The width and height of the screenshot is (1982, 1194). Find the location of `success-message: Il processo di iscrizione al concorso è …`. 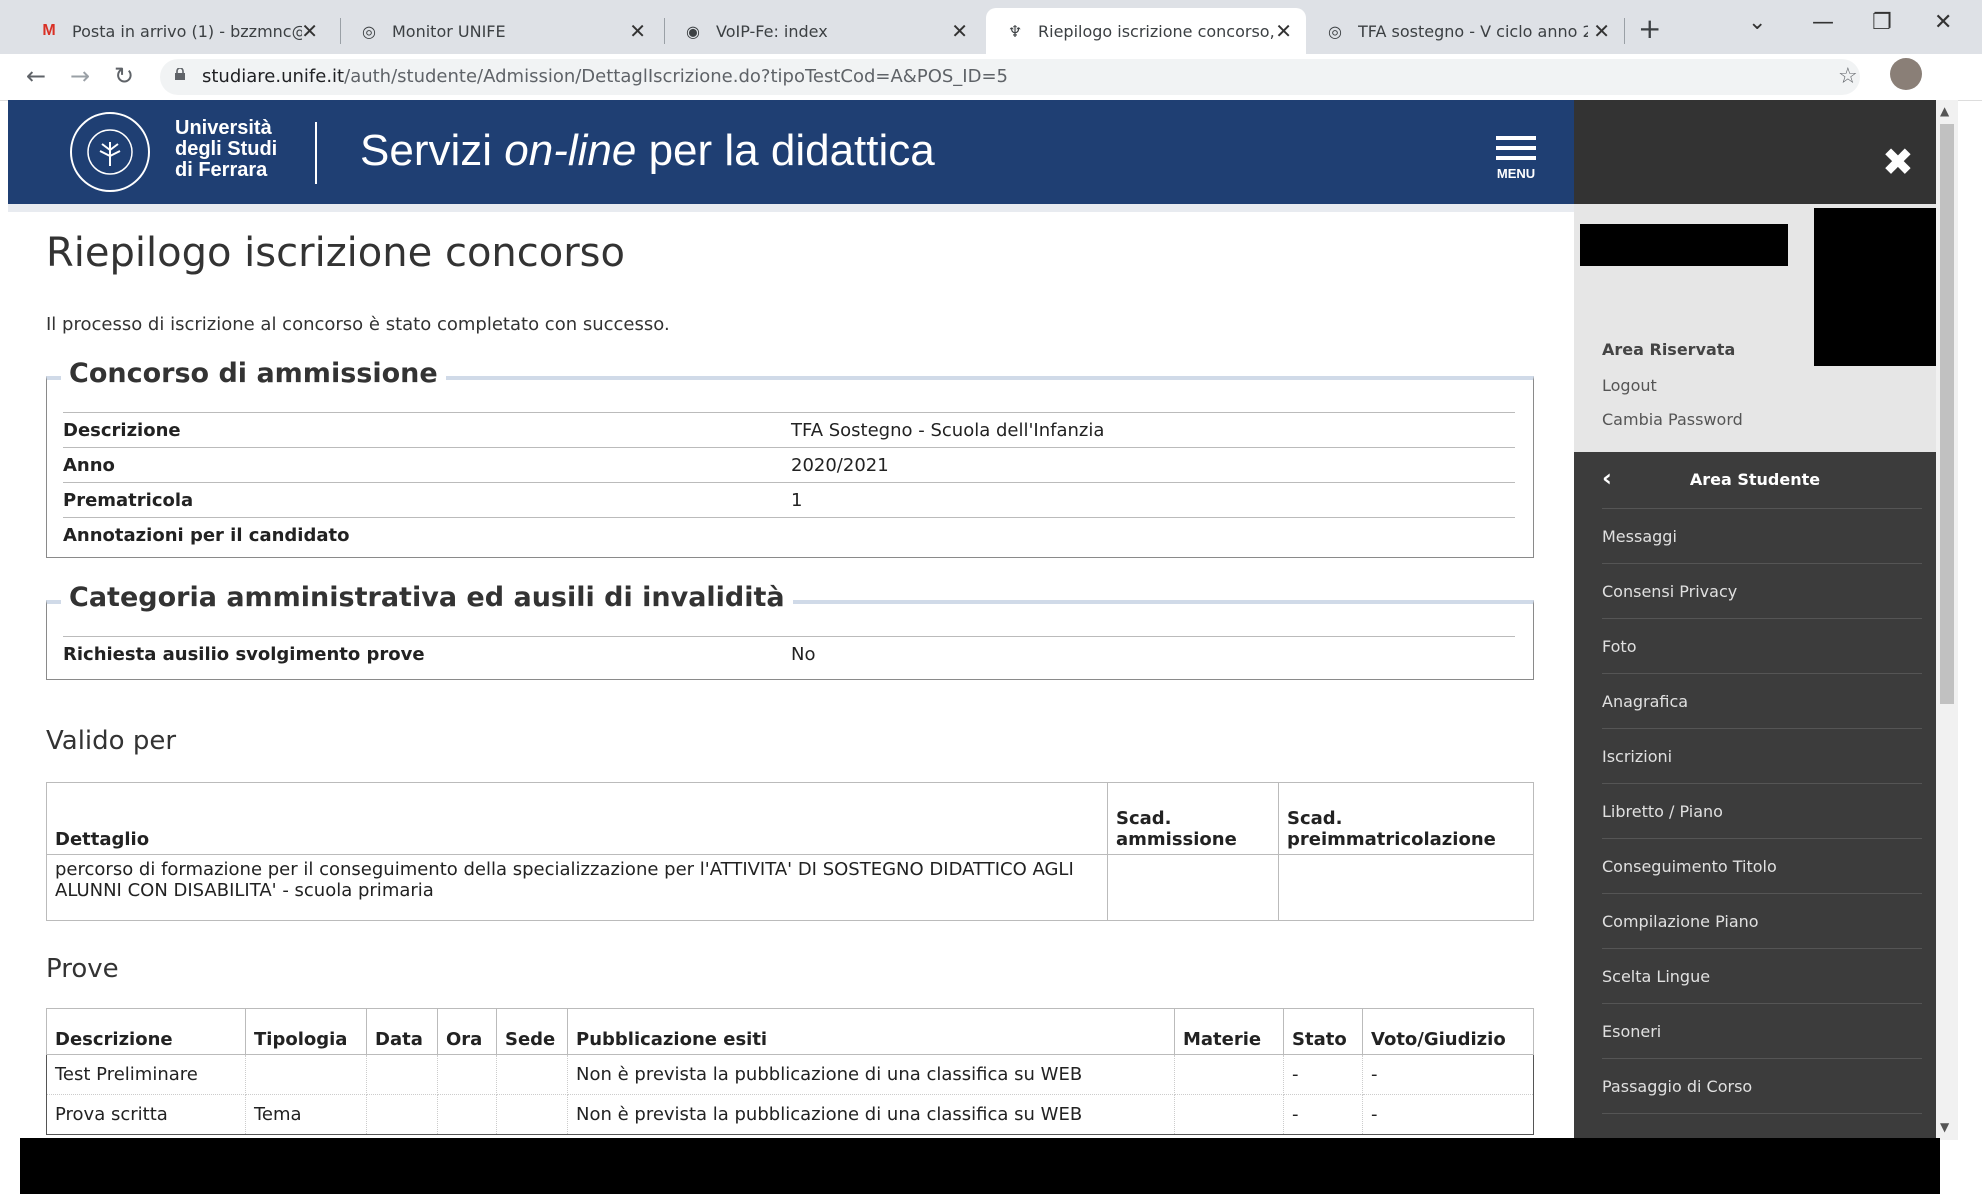

success-message: Il processo di iscrizione al concorso è … is located at coordinates (358, 324).